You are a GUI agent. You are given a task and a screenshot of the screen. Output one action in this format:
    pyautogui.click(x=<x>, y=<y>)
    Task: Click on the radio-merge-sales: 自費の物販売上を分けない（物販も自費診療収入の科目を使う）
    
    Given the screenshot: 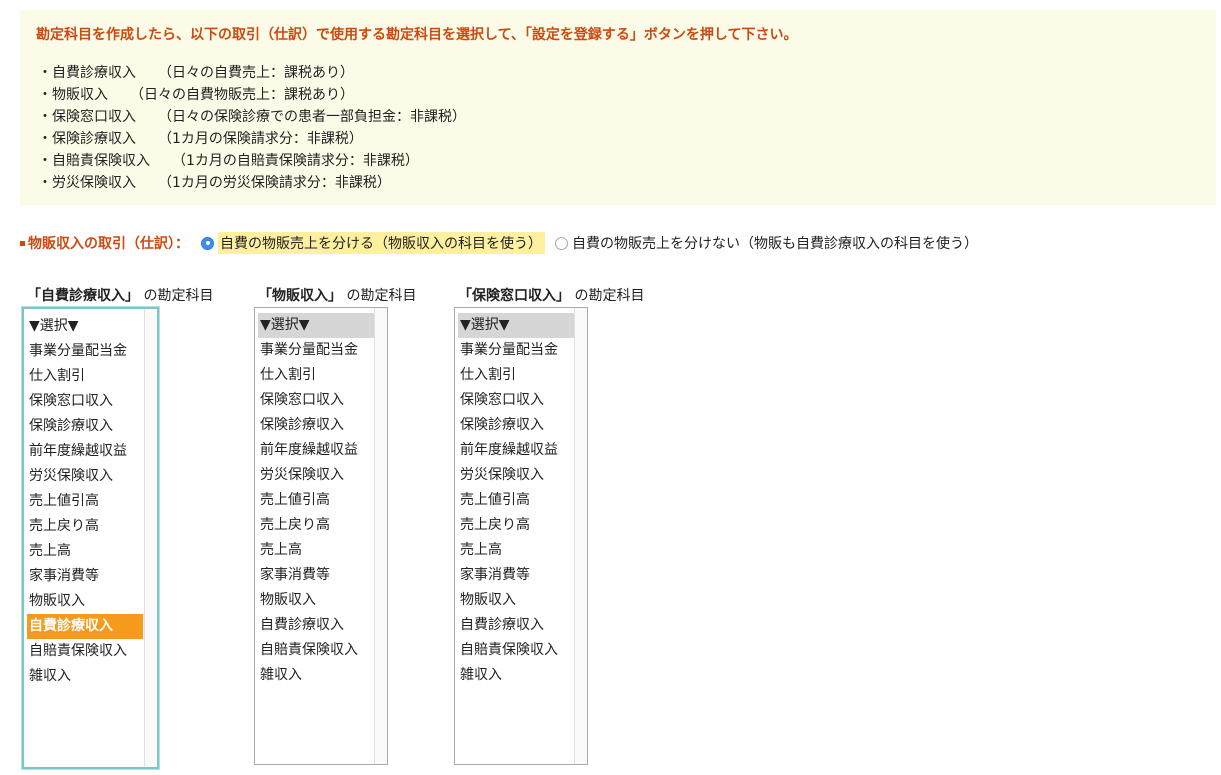 What is the action you would take?
    pyautogui.click(x=766, y=243)
    